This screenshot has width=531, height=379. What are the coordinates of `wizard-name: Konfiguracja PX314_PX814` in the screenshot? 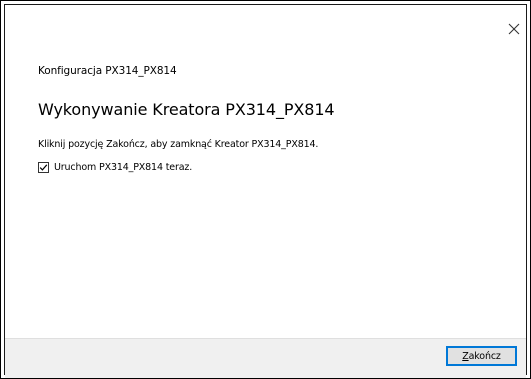 It's located at (107, 71).